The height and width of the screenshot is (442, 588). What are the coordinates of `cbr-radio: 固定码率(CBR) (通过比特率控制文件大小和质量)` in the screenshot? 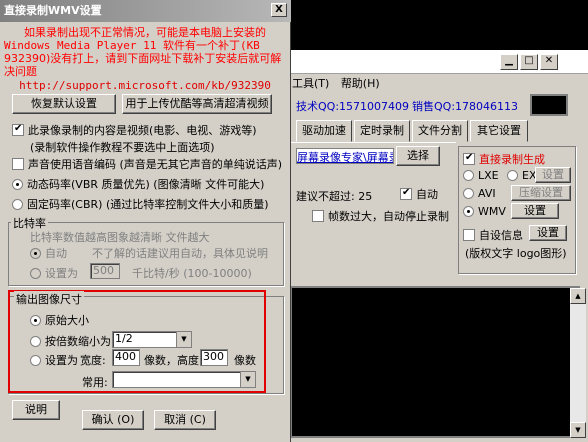 It's located at (140, 204).